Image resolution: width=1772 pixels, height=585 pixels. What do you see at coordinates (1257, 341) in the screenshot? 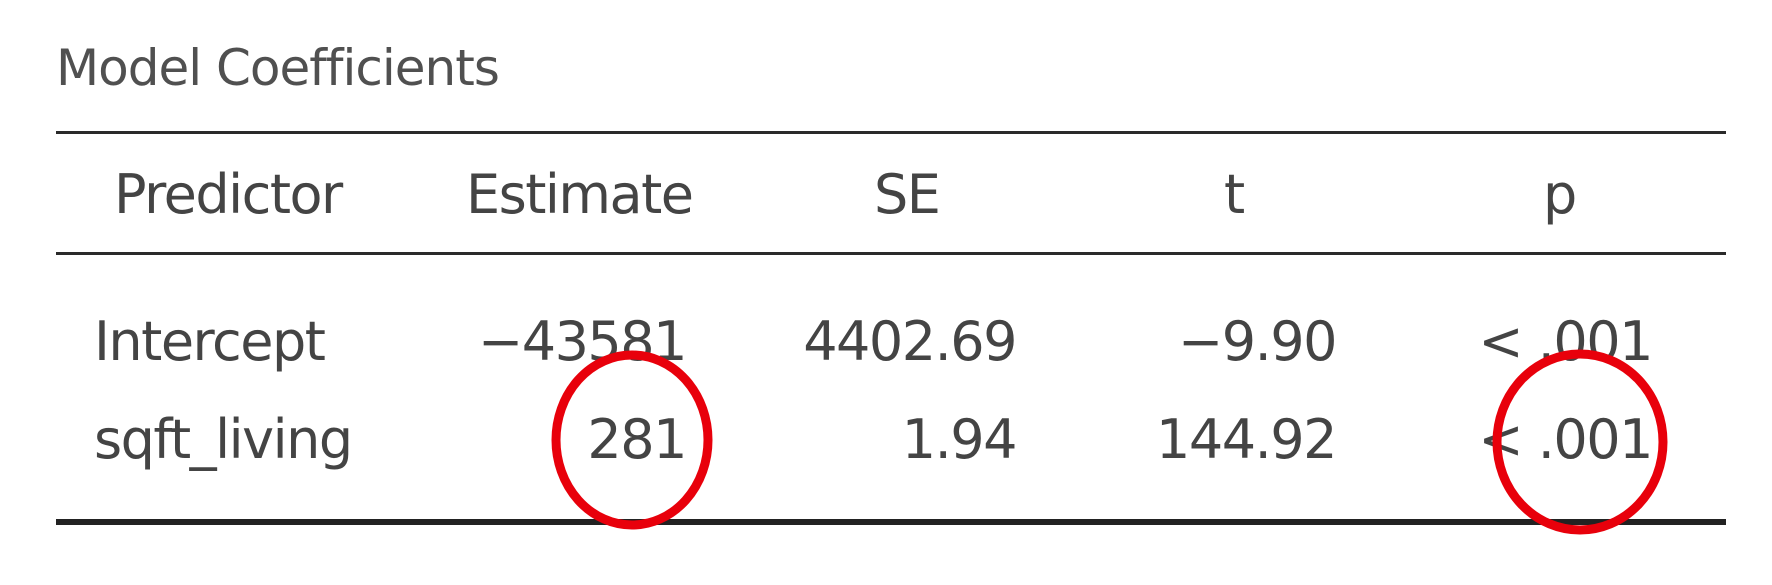
I see `row-intercept-t: −9.90` at bounding box center [1257, 341].